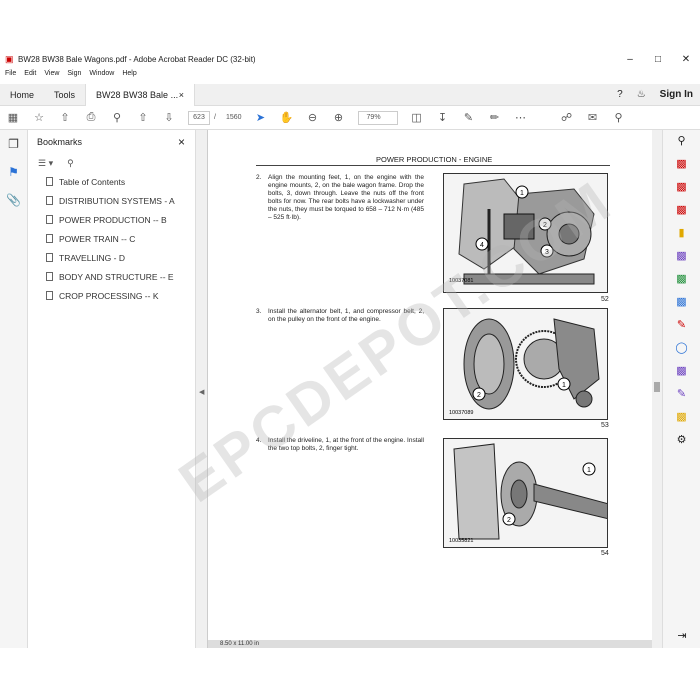  What do you see at coordinates (45, 163) in the screenshot?
I see `bookmark-options-icon: ☰ ▾` at bounding box center [45, 163].